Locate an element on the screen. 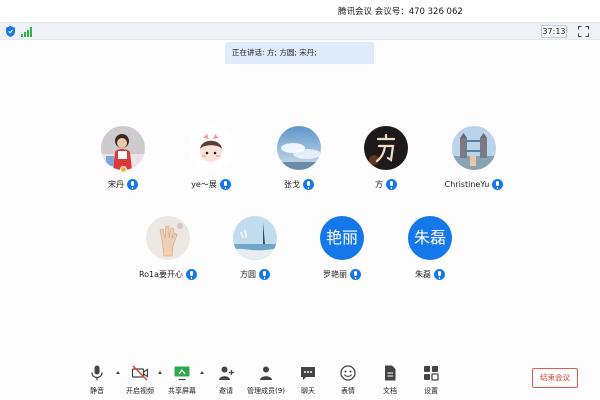 This screenshot has width=600, height=400. participant-name: 罗艳丽 is located at coordinates (335, 274).